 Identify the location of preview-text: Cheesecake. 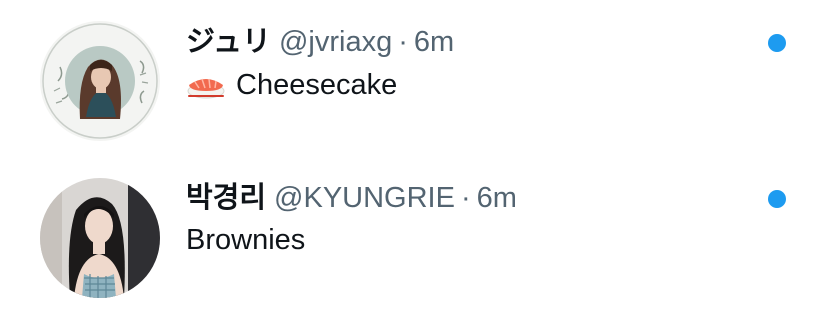
(317, 85).